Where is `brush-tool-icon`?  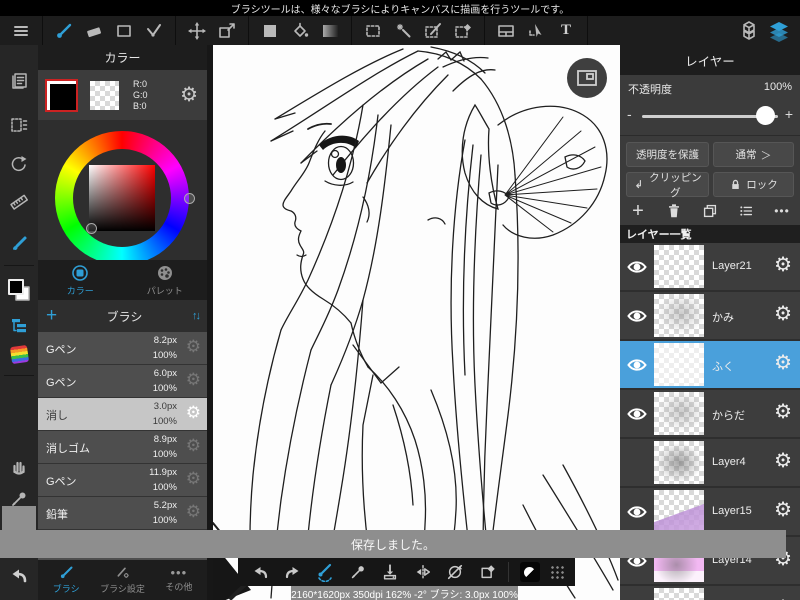
brush-tool-icon is located at coordinates (64, 31).